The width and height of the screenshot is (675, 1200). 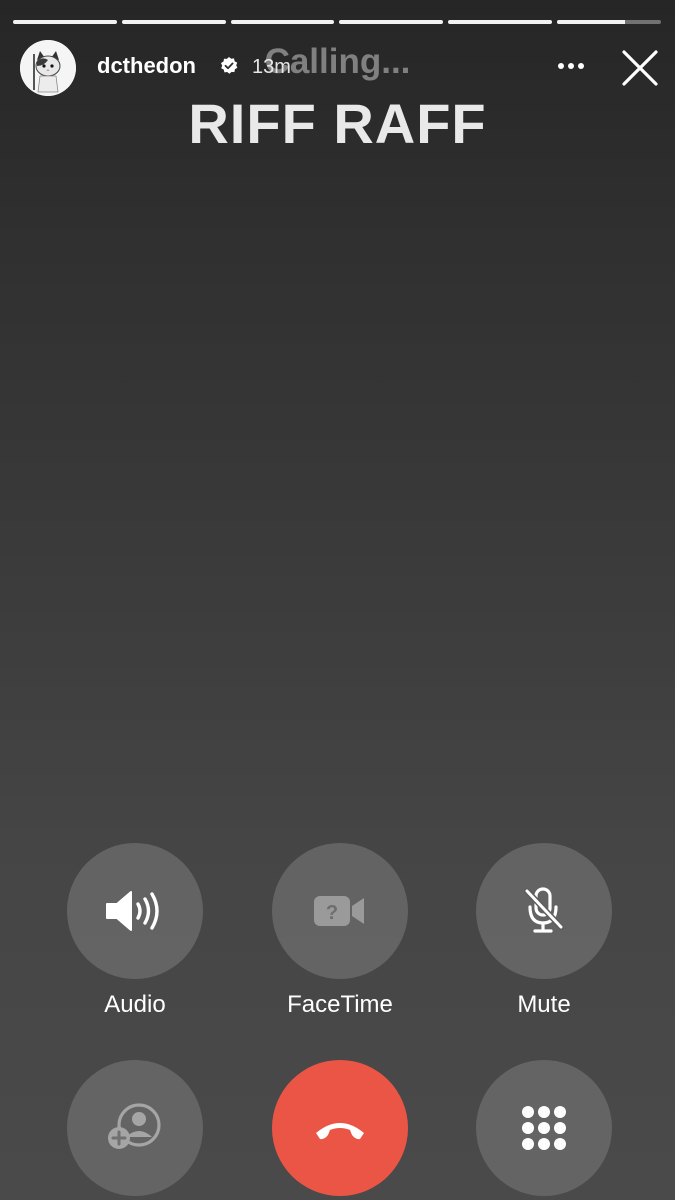 I want to click on mute-button, so click(x=544, y=911).